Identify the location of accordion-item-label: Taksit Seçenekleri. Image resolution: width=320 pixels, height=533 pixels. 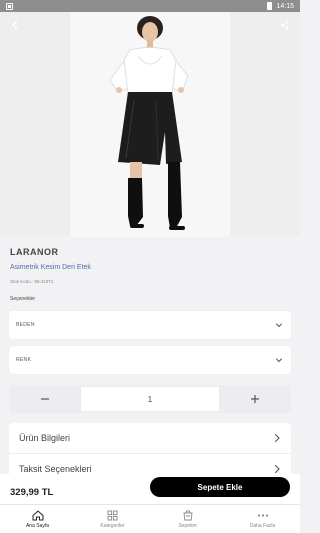
(55, 468).